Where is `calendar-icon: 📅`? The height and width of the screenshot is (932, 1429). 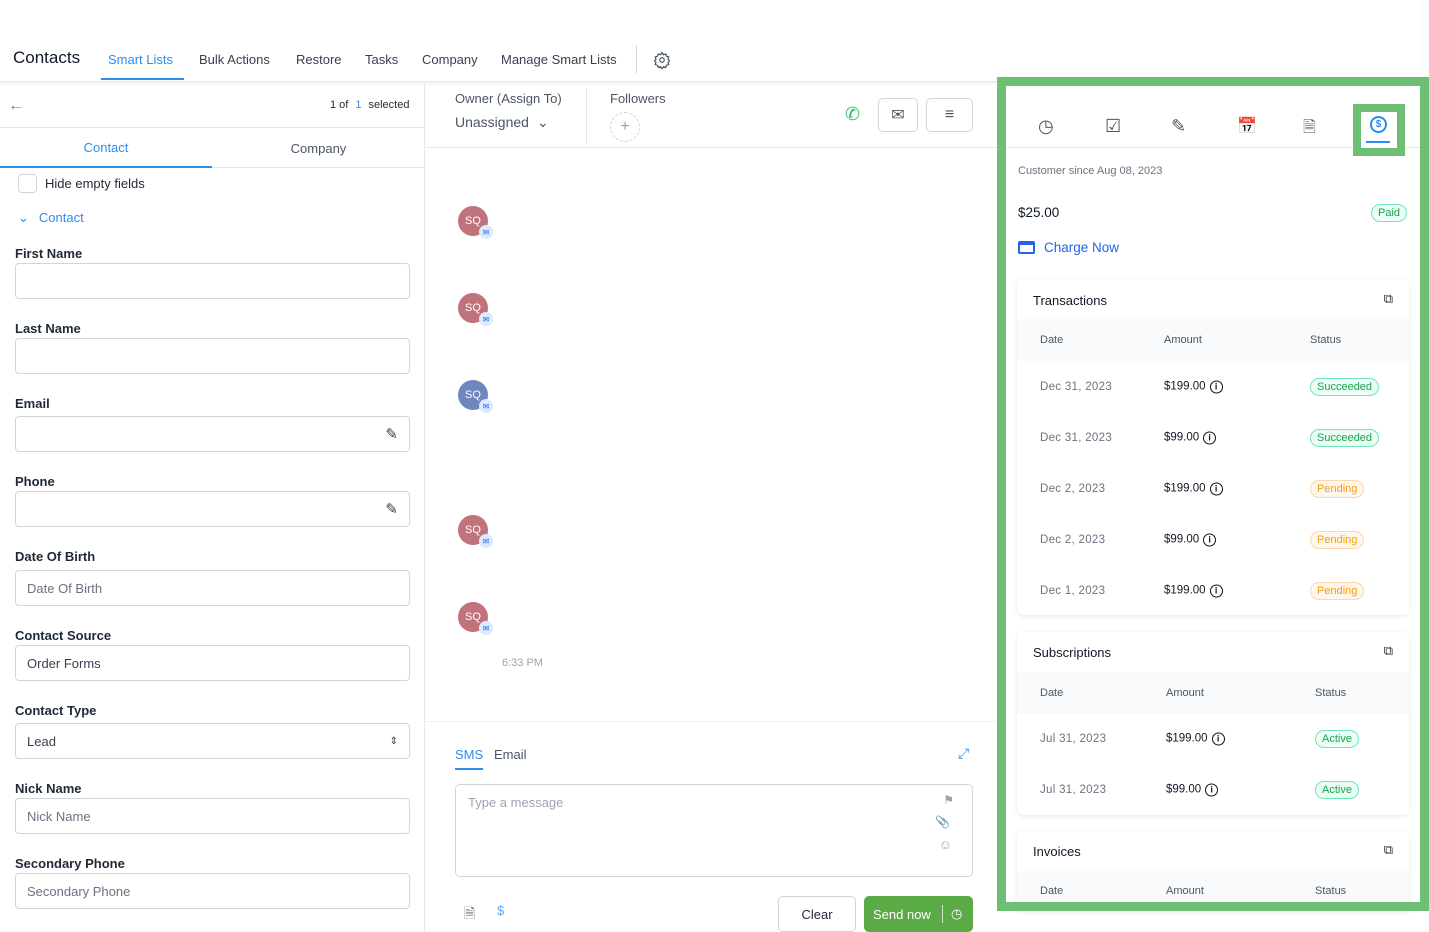 calendar-icon: 📅 is located at coordinates (1247, 126).